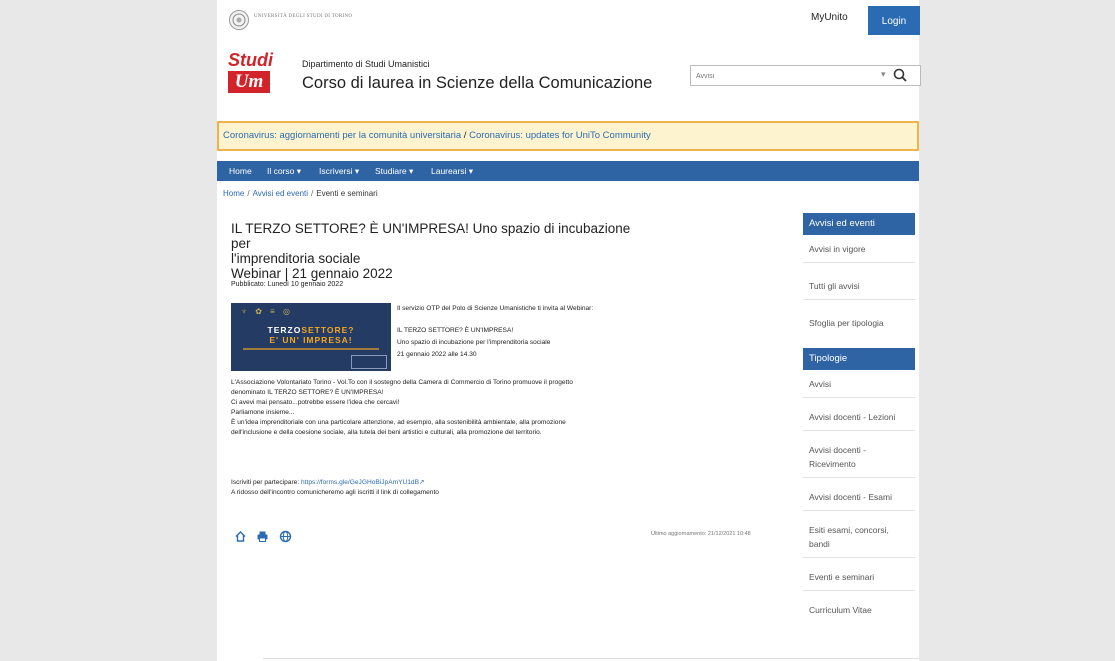 The image size is (1115, 661). I want to click on print-icon, so click(262, 536).